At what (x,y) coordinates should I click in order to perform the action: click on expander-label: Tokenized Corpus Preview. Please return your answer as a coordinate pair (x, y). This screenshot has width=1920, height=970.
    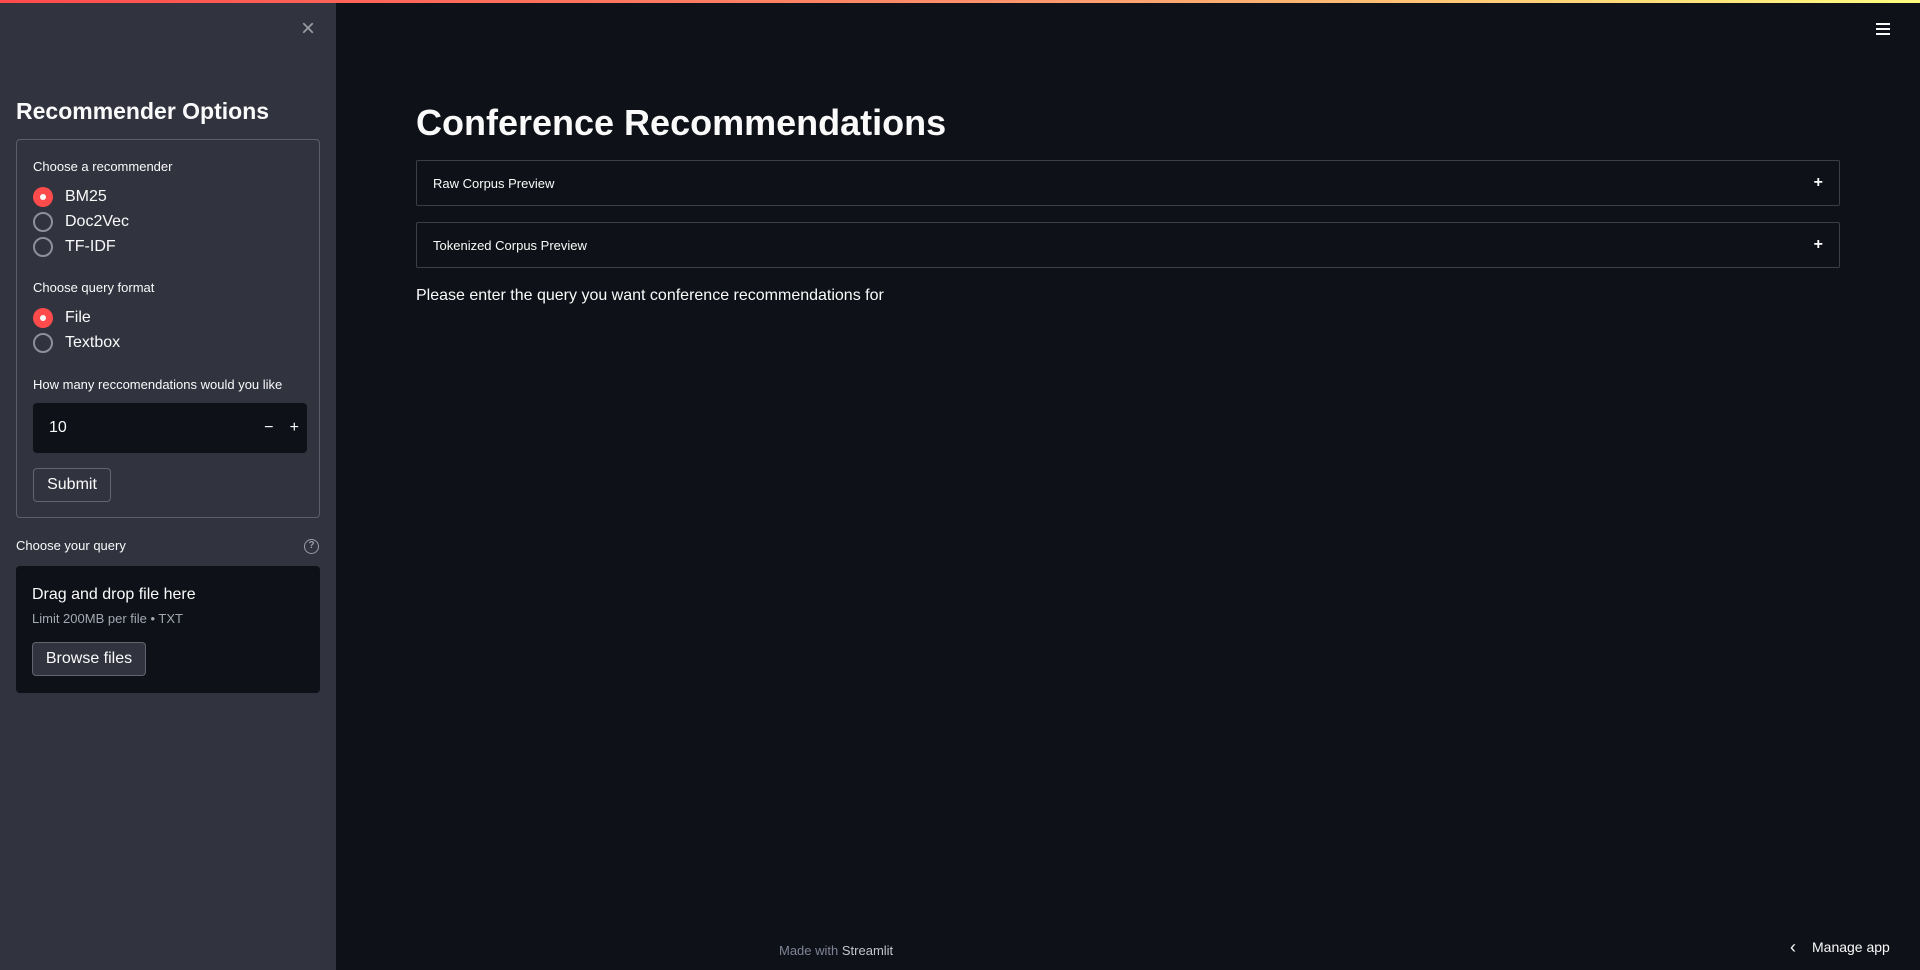
    Looking at the image, I should click on (510, 245).